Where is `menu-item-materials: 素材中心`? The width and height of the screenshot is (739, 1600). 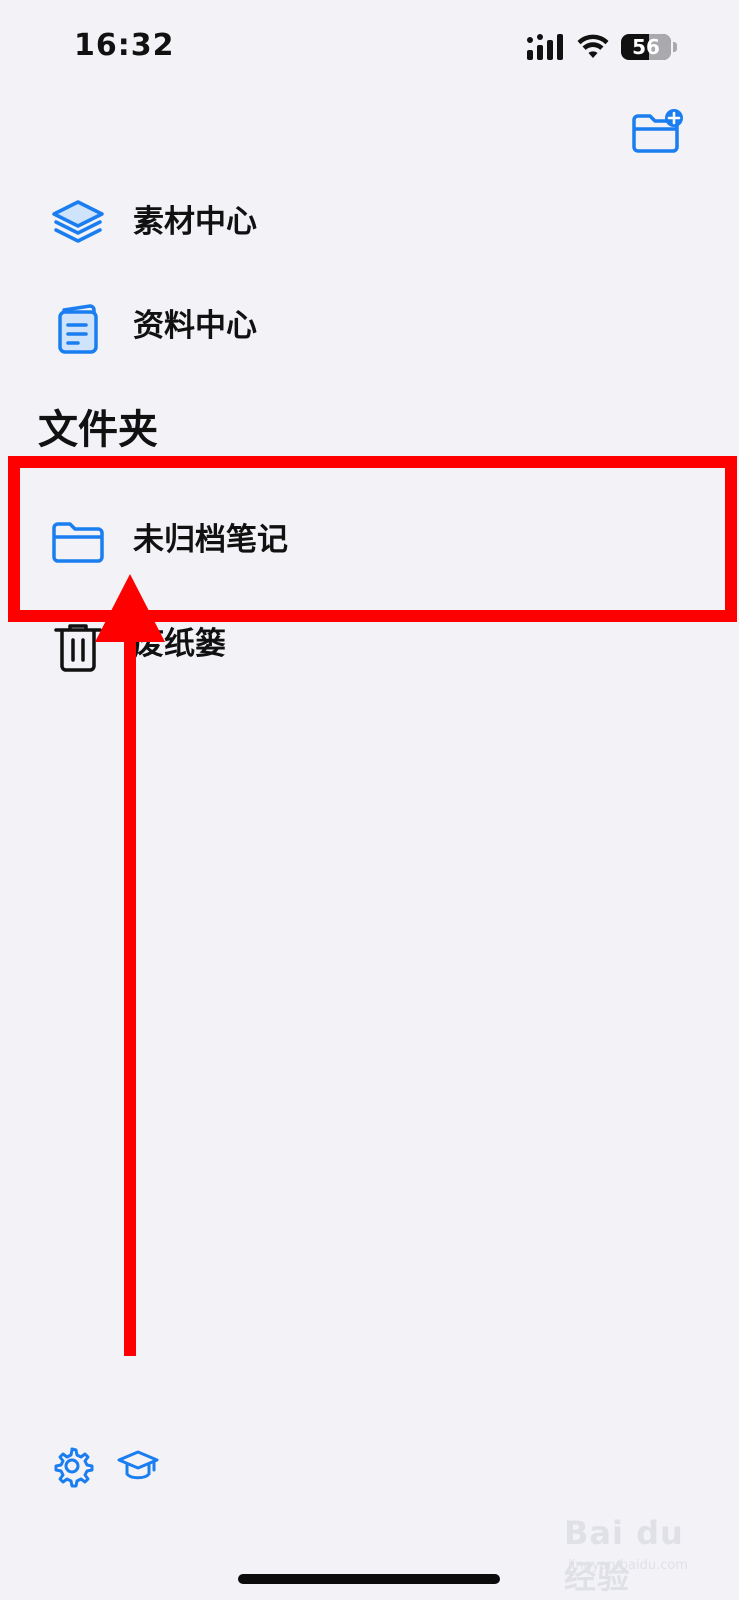 menu-item-materials: 素材中心 is located at coordinates (369, 222).